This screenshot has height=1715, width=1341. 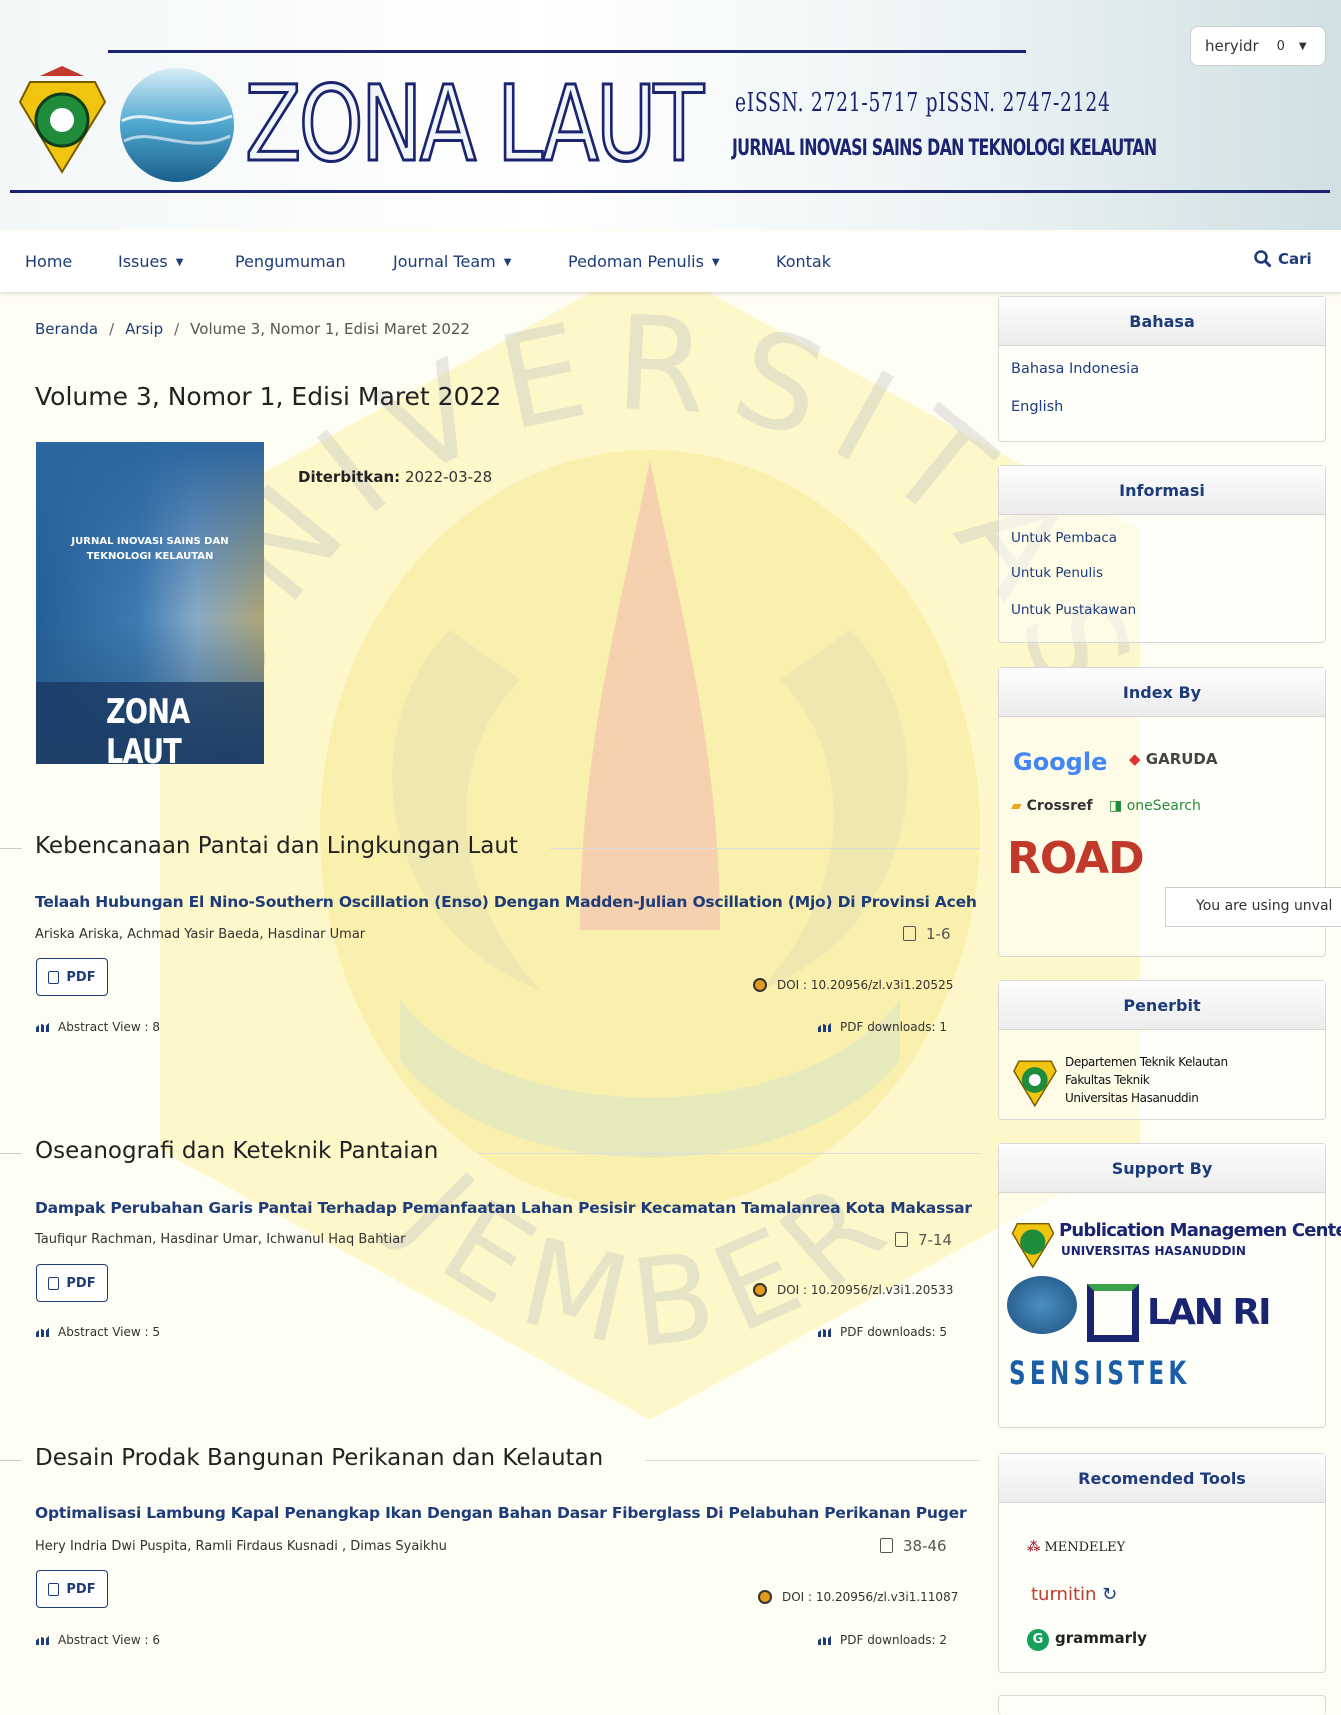 I want to click on crossref-icon: ▰, so click(x=1016, y=806).